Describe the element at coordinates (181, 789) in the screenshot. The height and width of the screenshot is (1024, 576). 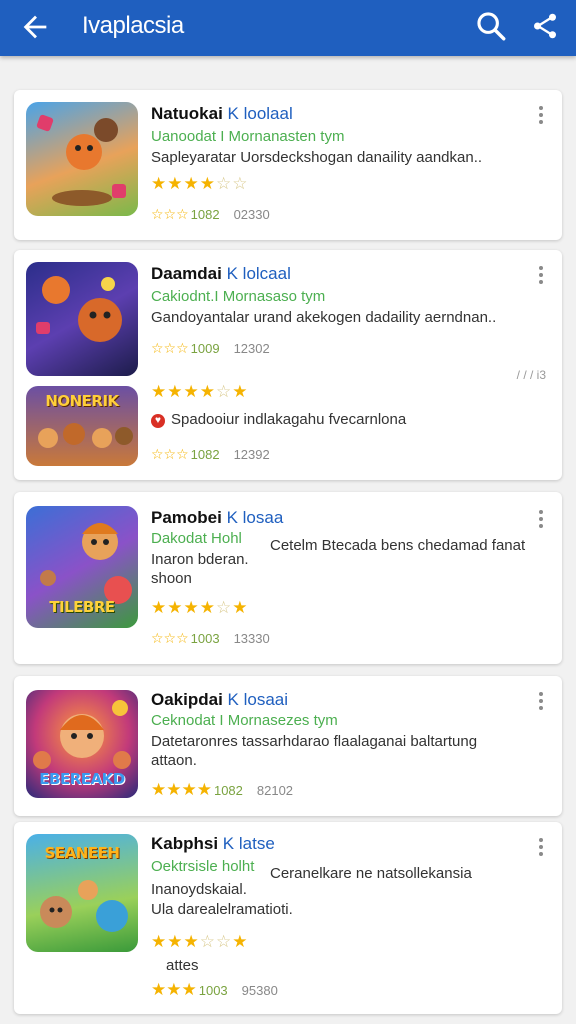
I see `rating-stars: ★★★★` at that location.